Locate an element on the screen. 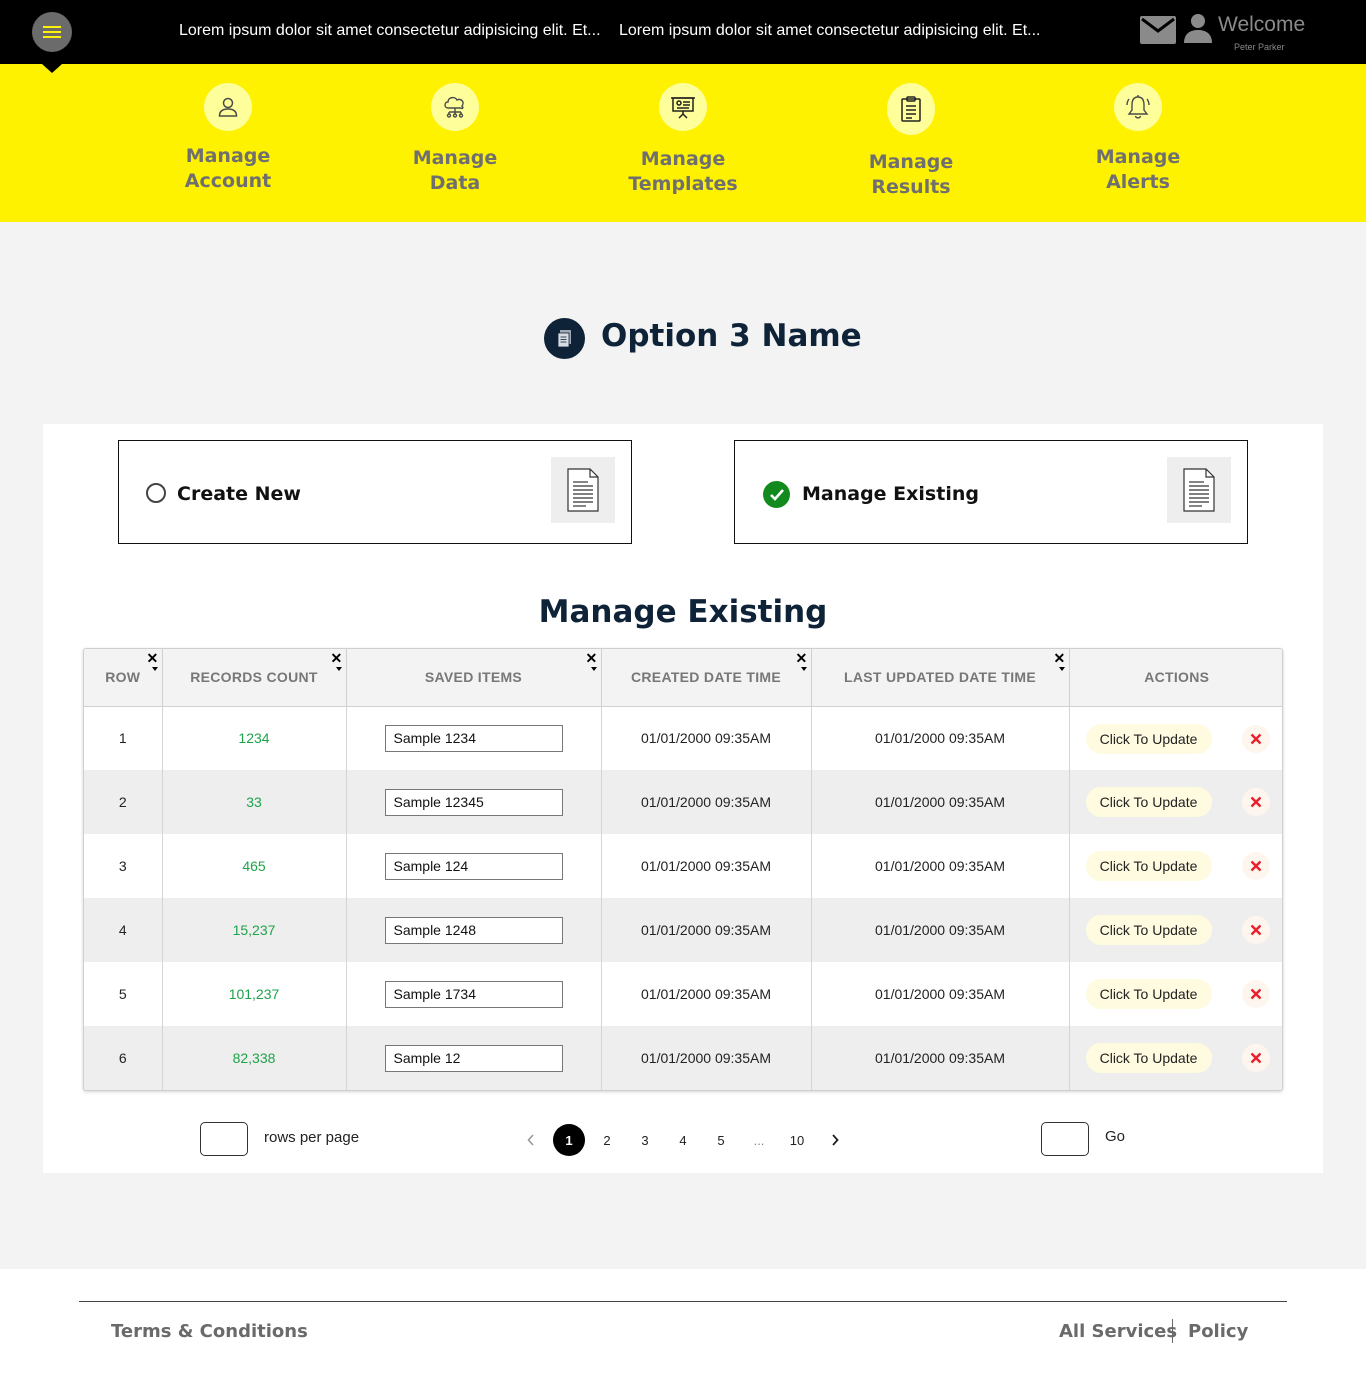  rows-per-page-input is located at coordinates (224, 1139).